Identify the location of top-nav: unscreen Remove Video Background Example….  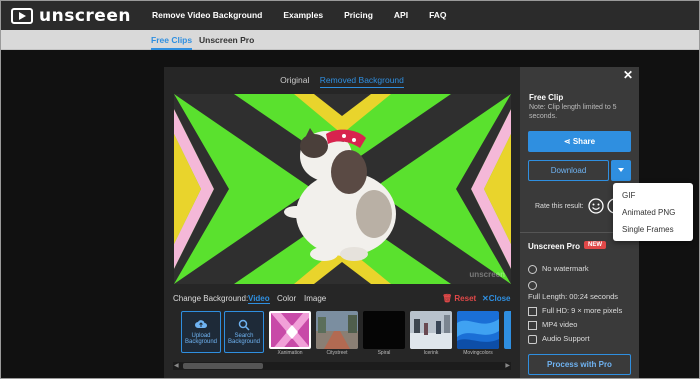
(350, 15).